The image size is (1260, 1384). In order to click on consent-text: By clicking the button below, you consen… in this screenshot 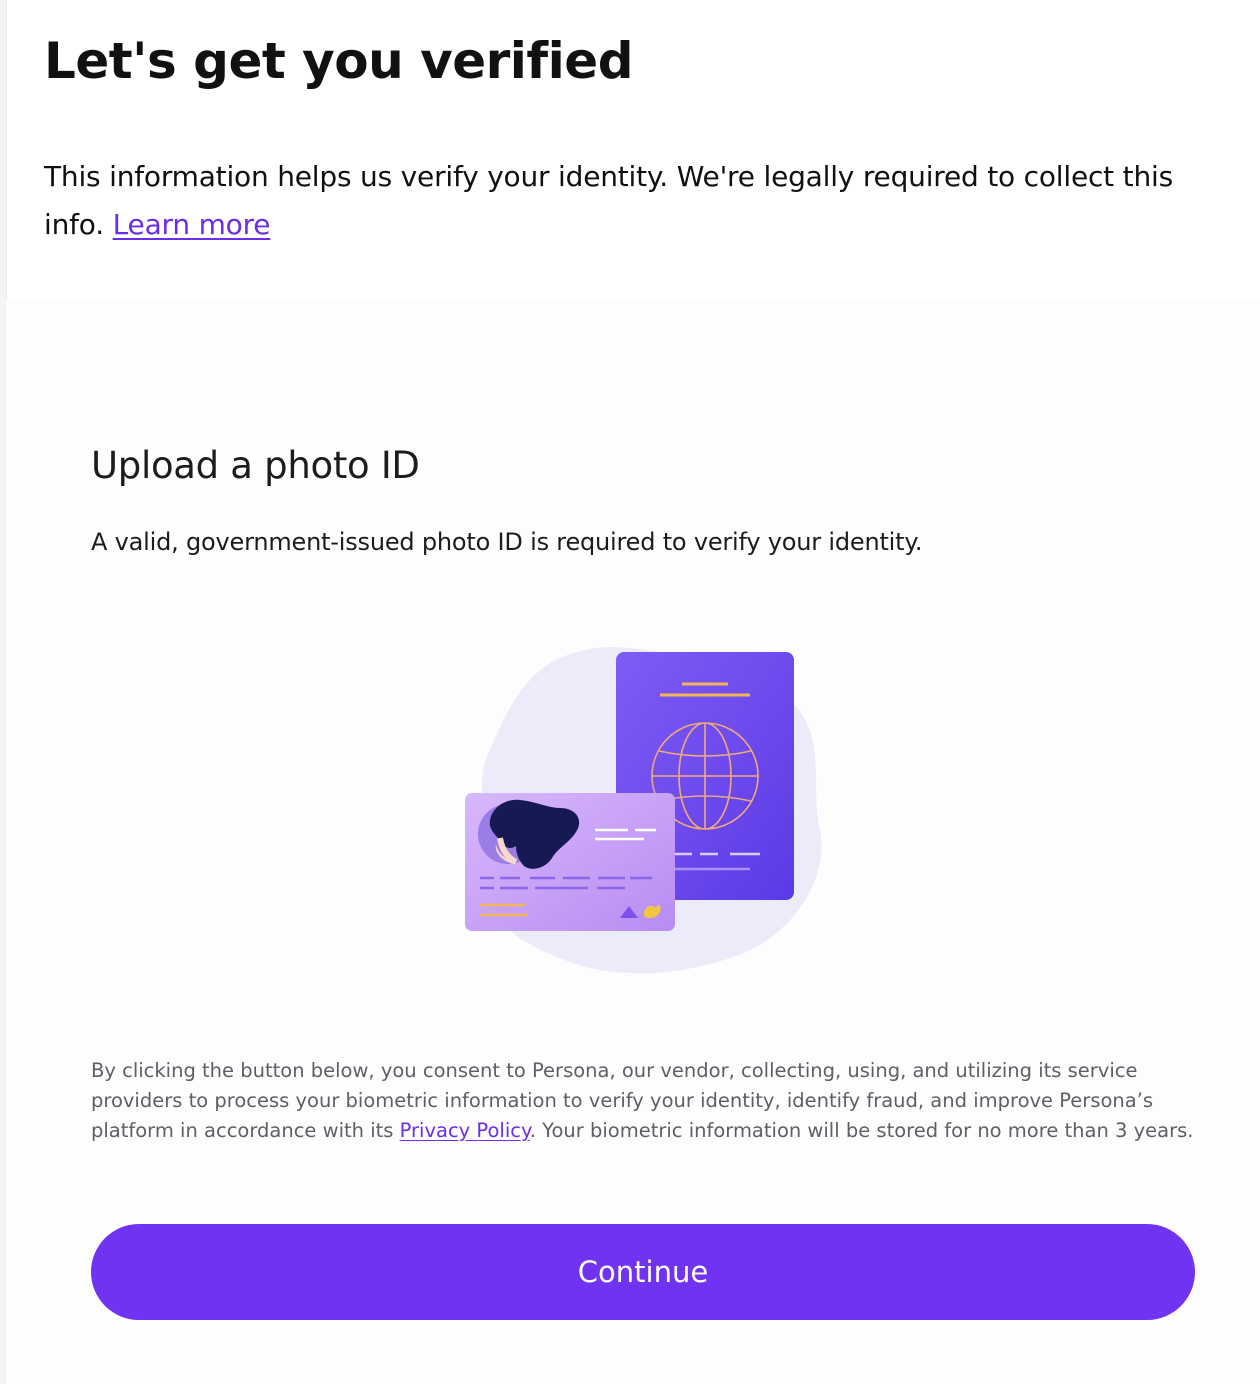, I will do `click(646, 1101)`.